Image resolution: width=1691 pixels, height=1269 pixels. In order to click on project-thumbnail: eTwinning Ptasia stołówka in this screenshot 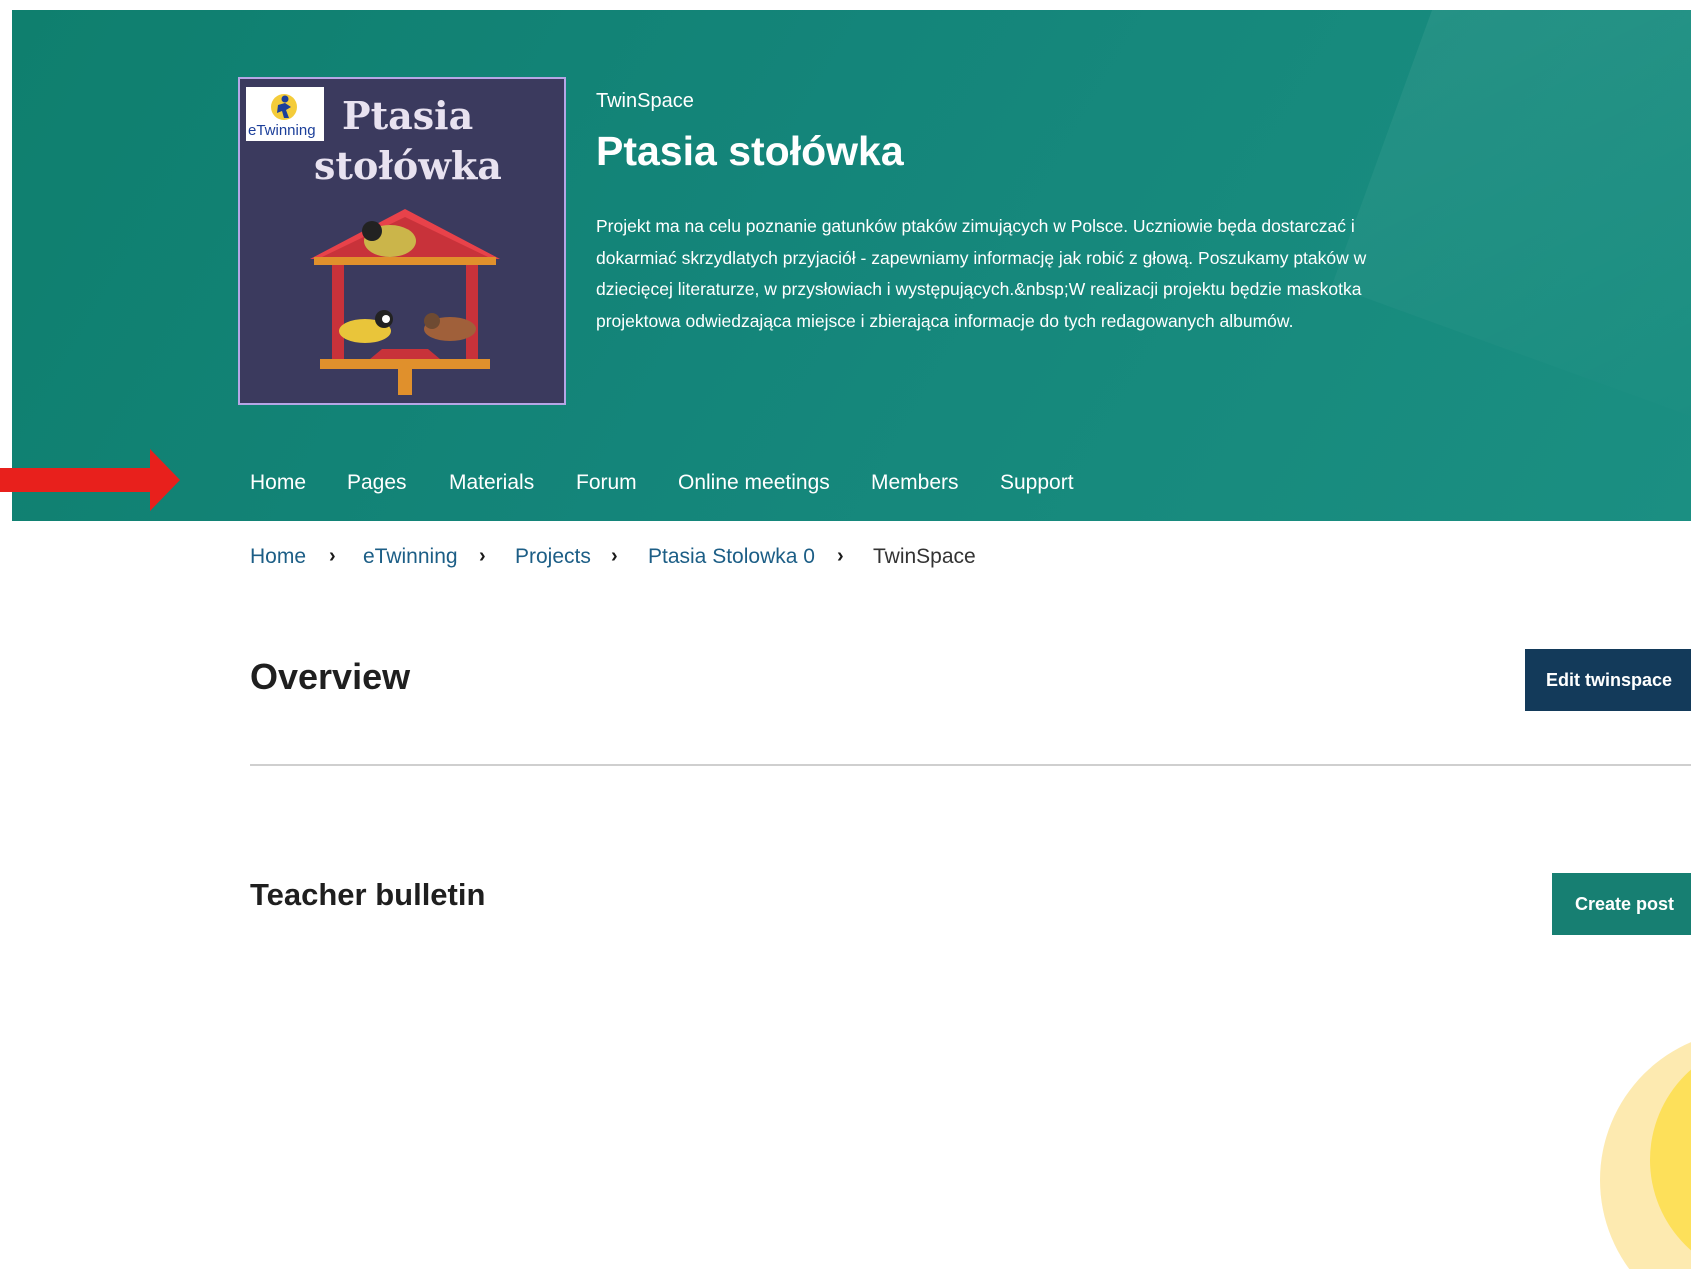, I will do `click(402, 241)`.